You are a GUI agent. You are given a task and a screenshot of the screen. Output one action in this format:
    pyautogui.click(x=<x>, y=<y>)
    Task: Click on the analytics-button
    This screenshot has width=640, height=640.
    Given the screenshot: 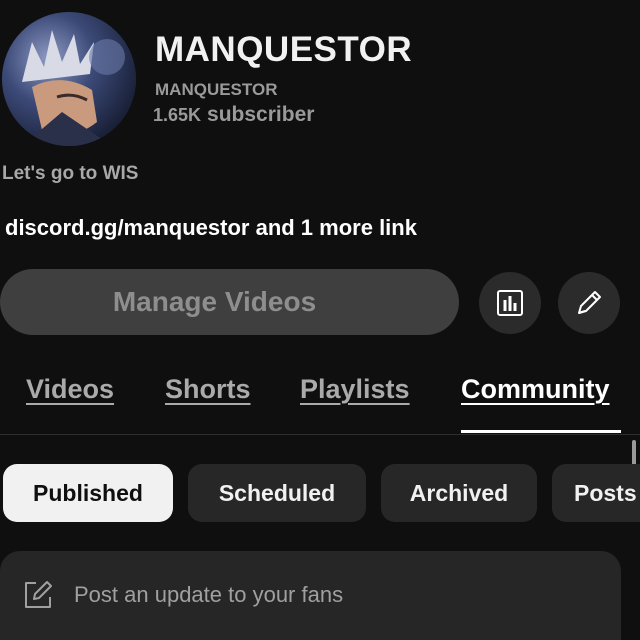 What is the action you would take?
    pyautogui.click(x=510, y=303)
    